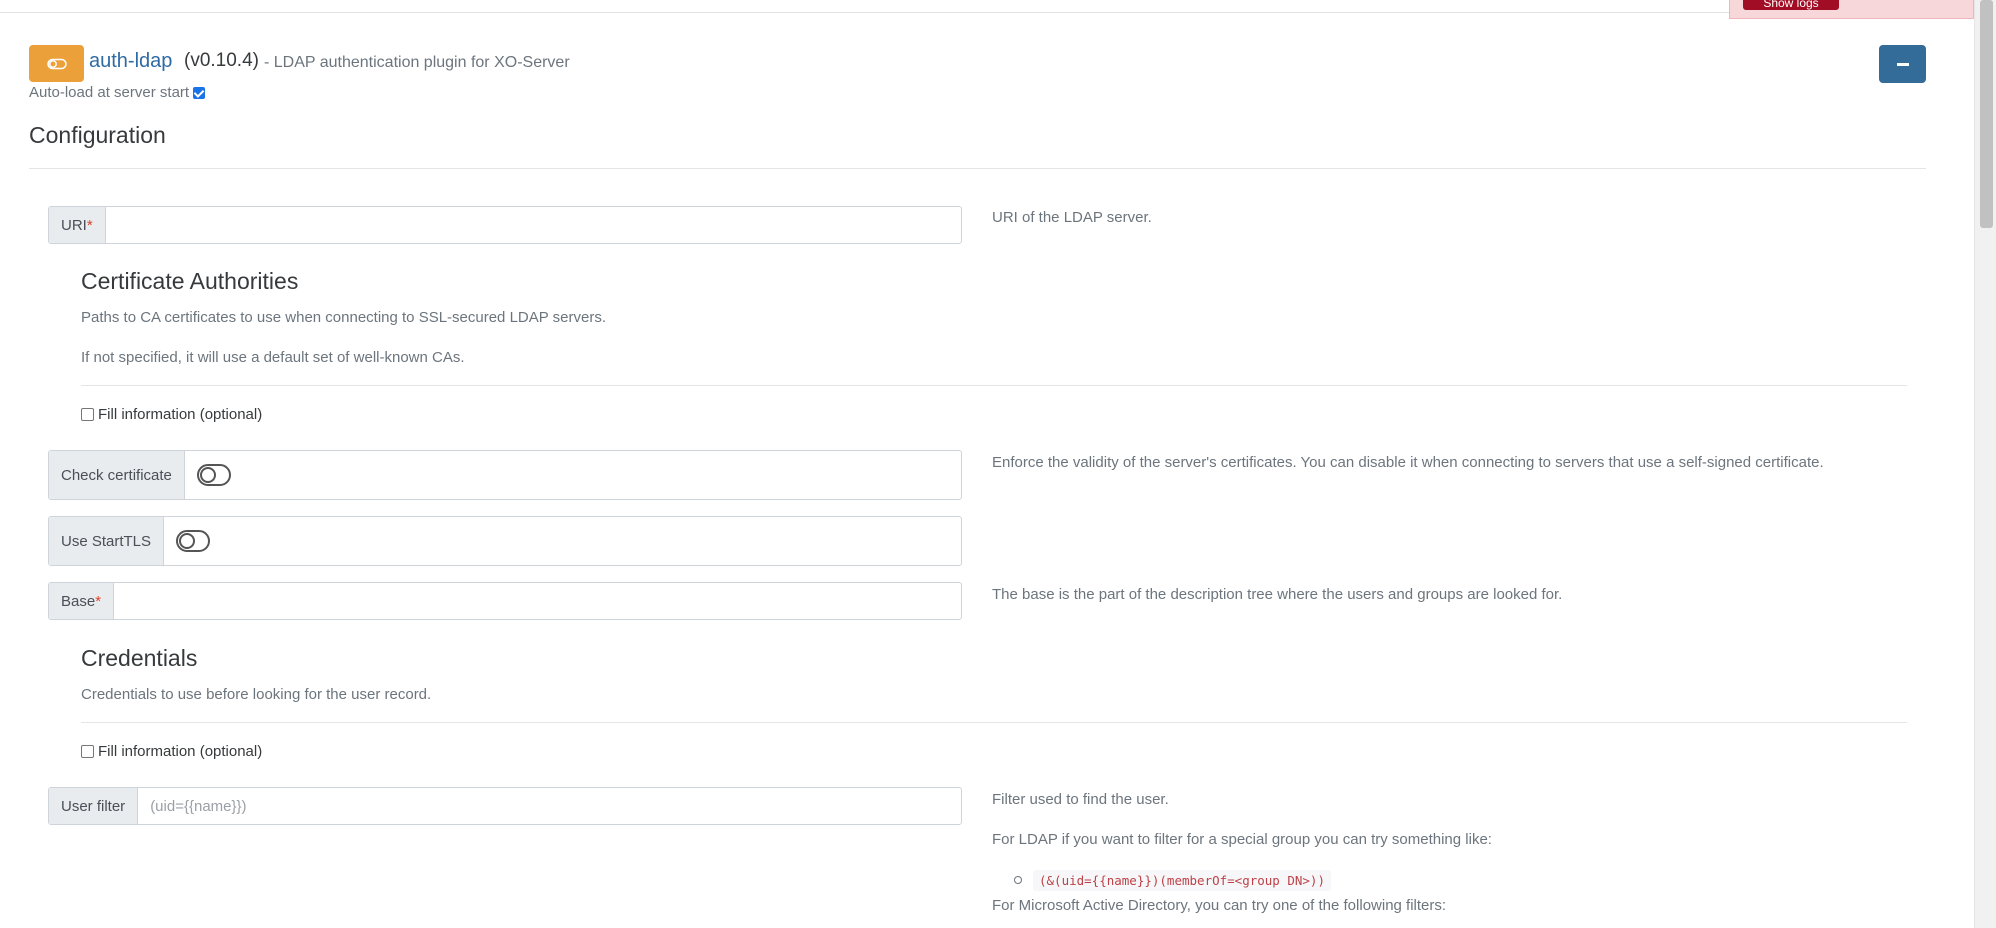 Image resolution: width=1996 pixels, height=928 pixels. What do you see at coordinates (107, 541) in the screenshot?
I see `starttls-label: Use StartTLS` at bounding box center [107, 541].